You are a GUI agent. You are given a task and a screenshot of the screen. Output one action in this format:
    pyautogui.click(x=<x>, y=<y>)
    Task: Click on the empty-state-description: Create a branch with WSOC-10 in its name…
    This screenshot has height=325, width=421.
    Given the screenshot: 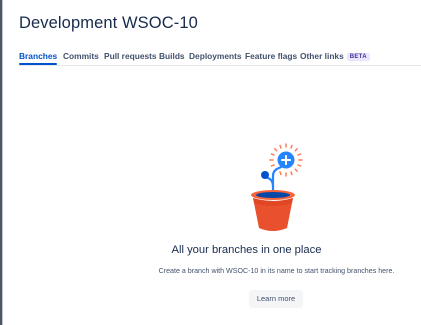 What is the action you would take?
    pyautogui.click(x=276, y=271)
    